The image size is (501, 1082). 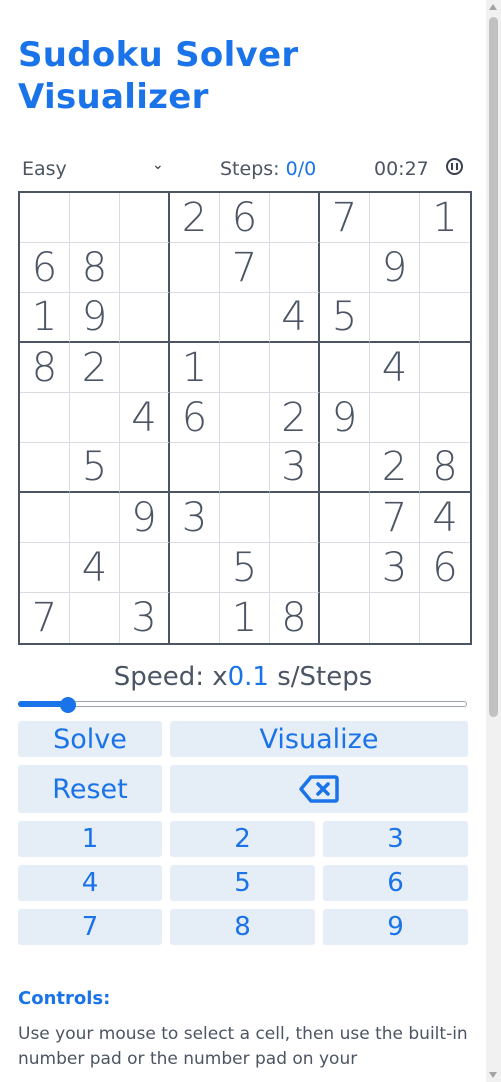 What do you see at coordinates (243, 705) in the screenshot?
I see `speed-slider` at bounding box center [243, 705].